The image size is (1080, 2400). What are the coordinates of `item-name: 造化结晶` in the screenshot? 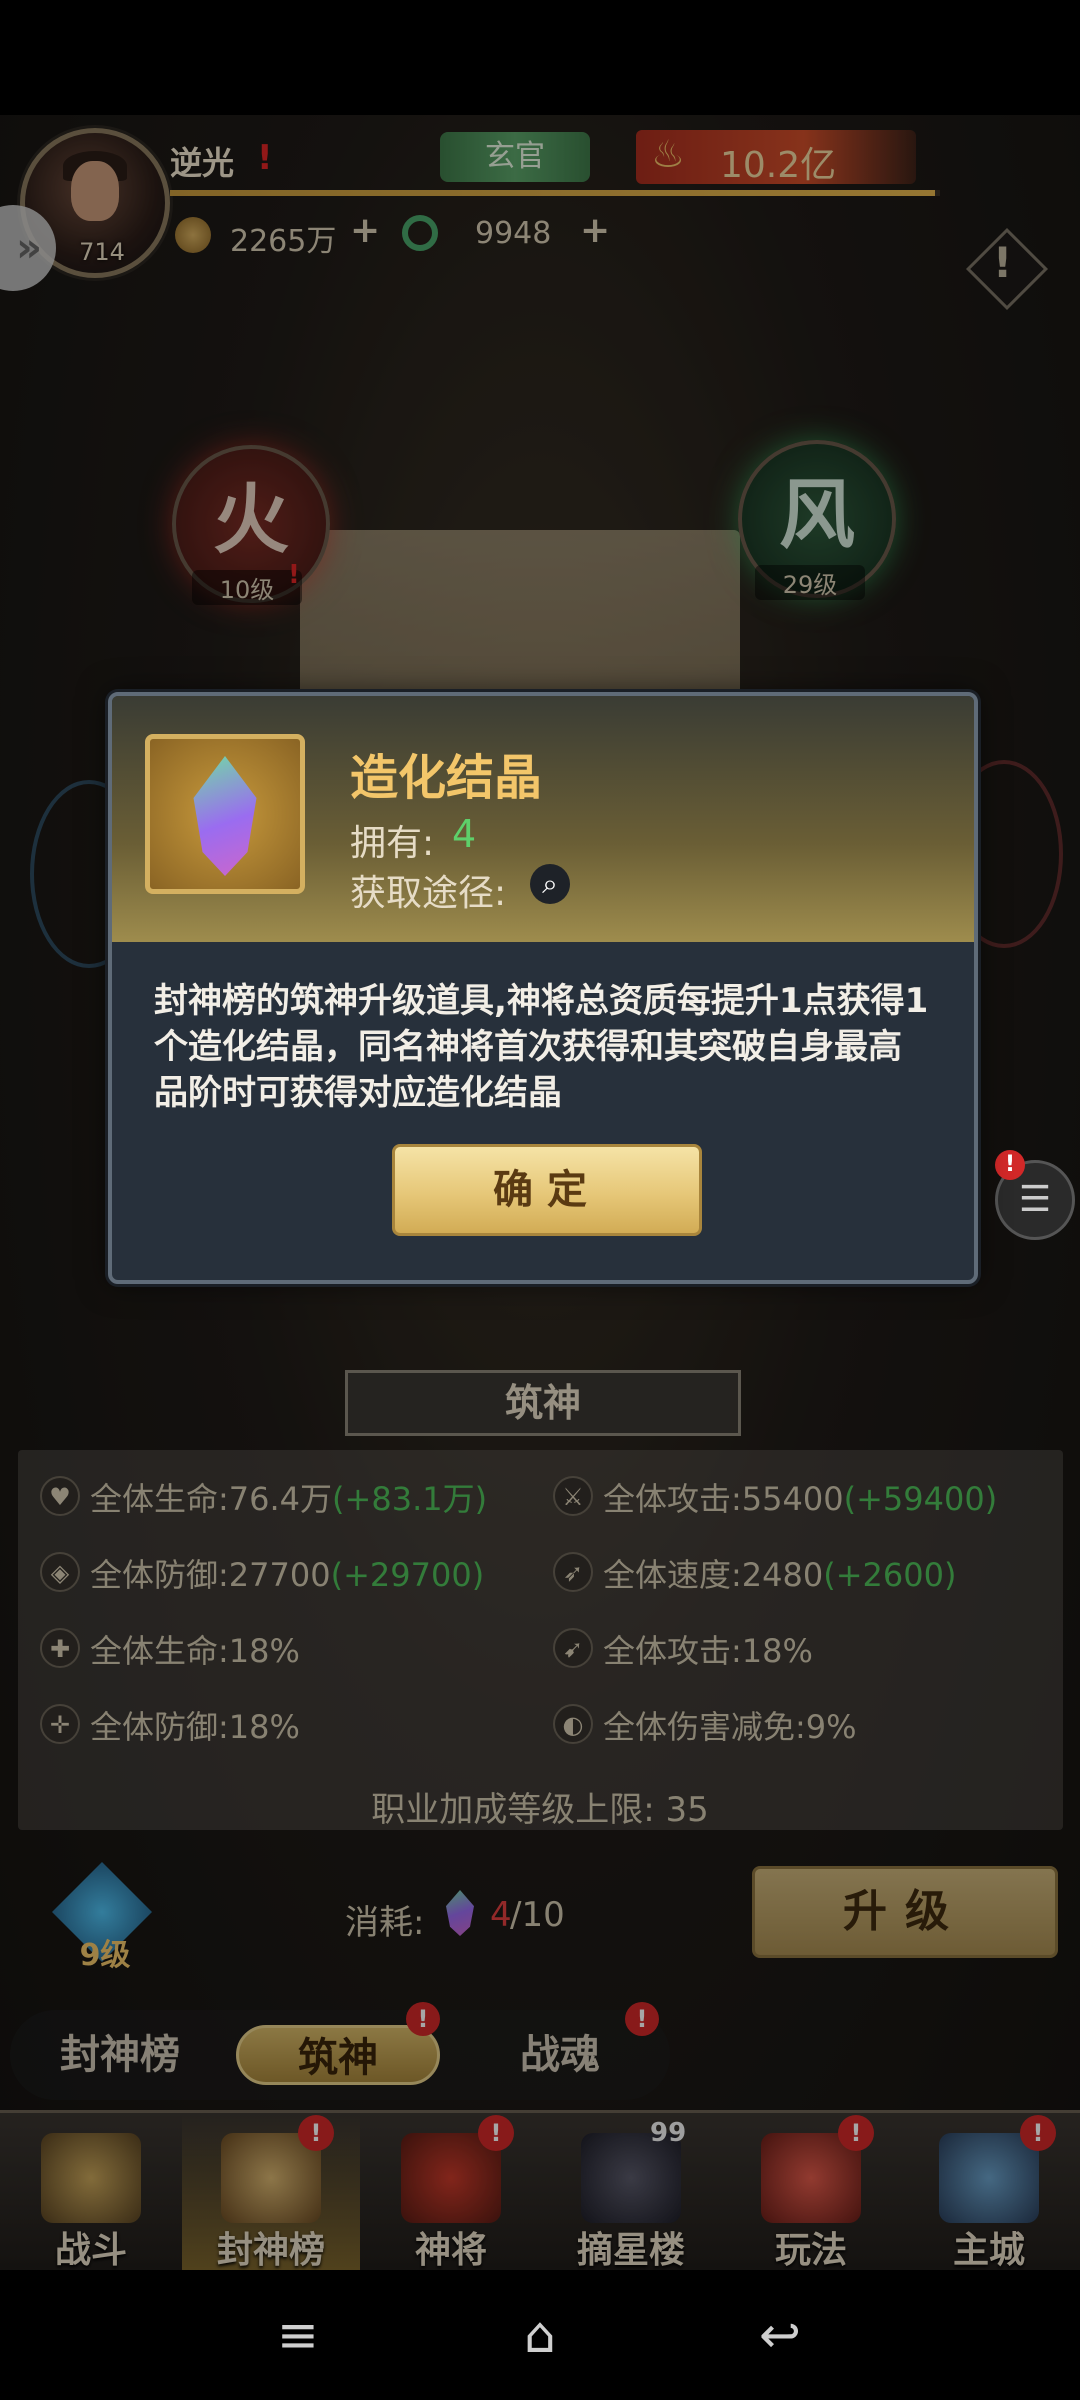 It's located at (446, 778).